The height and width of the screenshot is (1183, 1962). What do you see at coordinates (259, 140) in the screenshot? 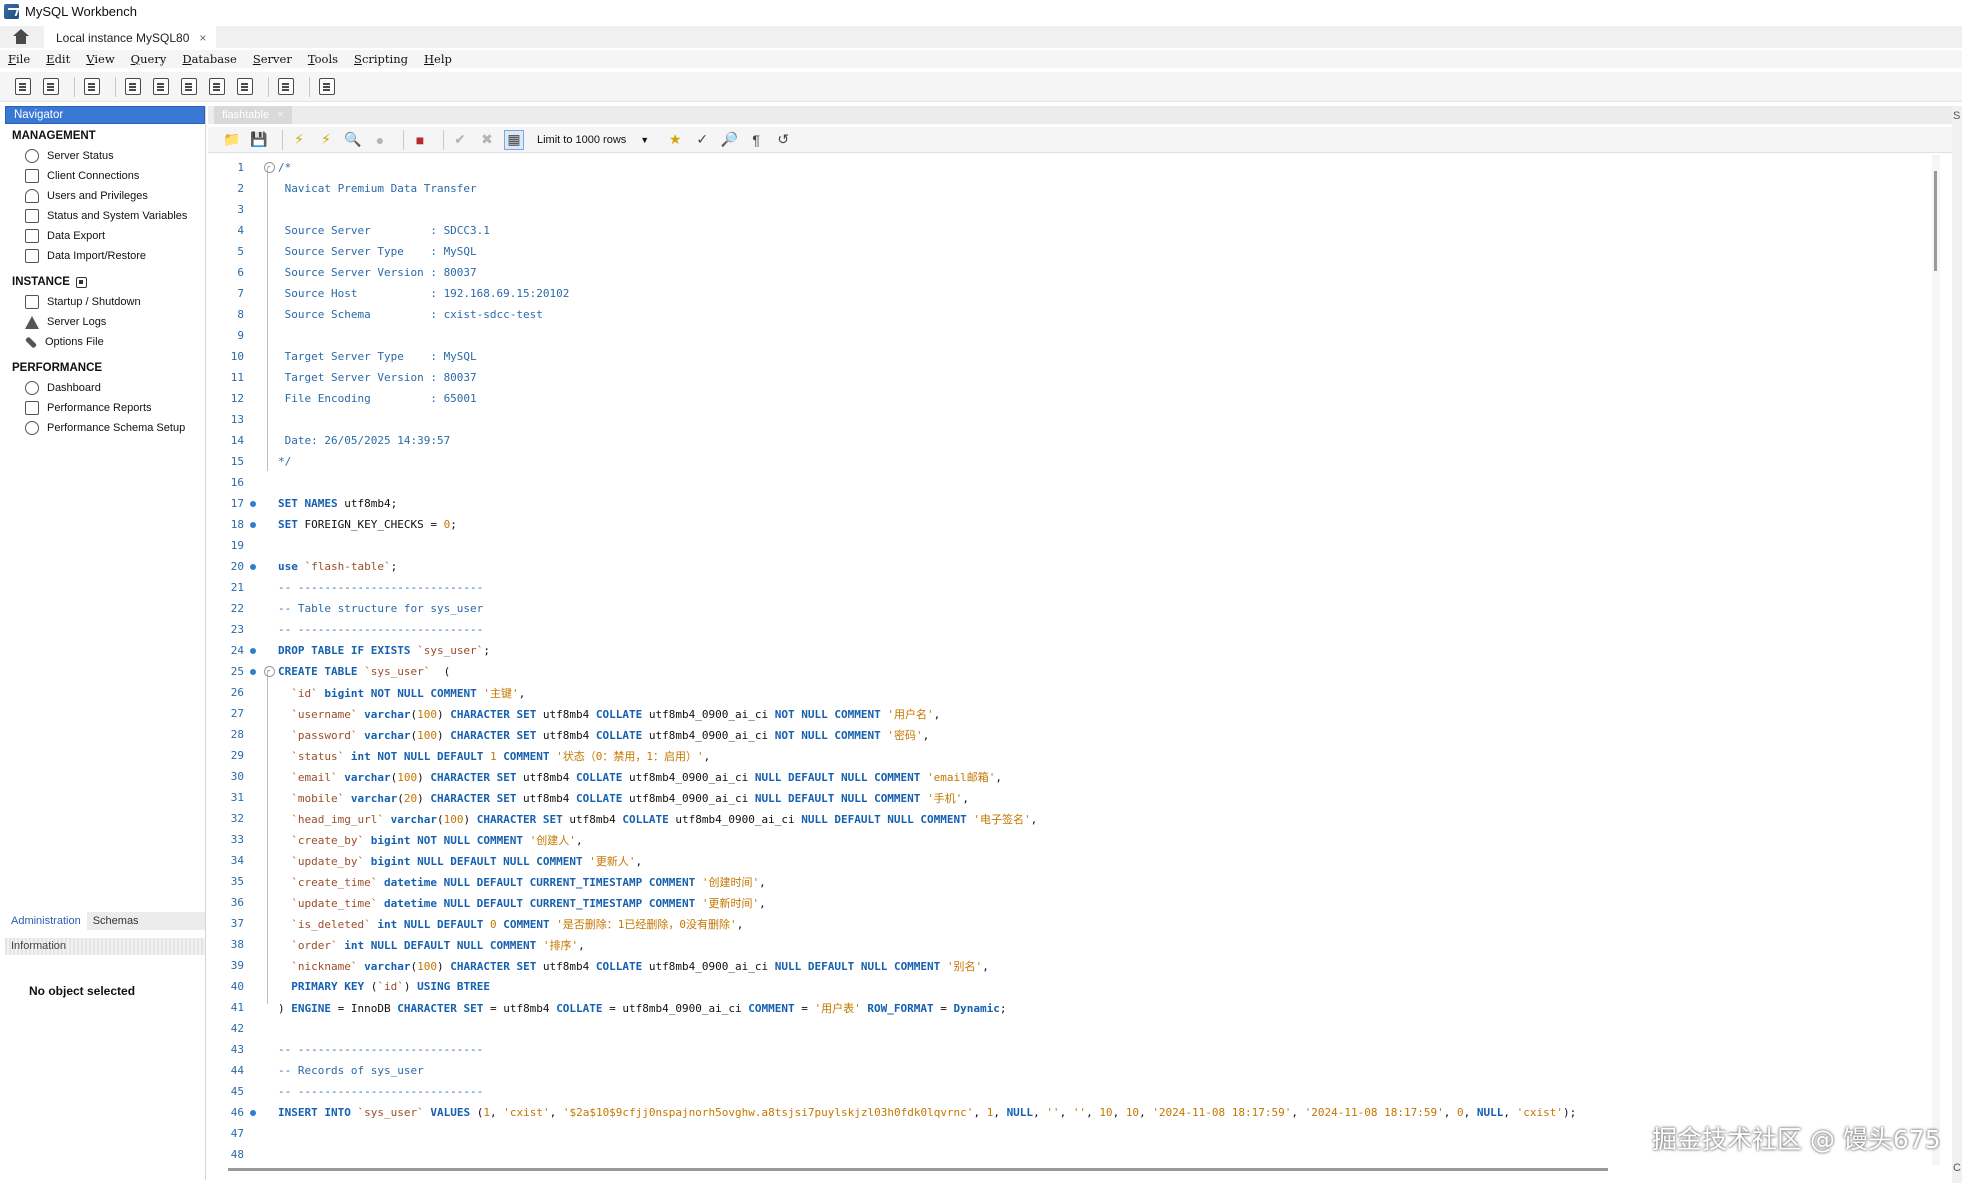
I see `save-script-icon: 💾` at bounding box center [259, 140].